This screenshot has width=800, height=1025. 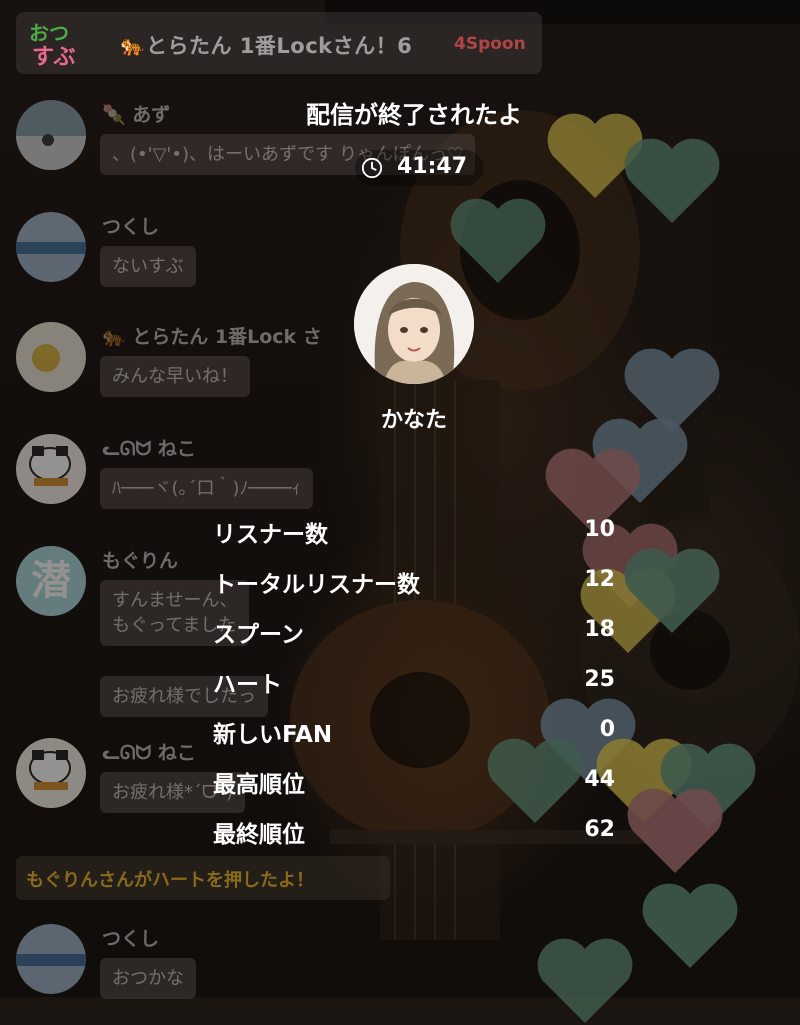 What do you see at coordinates (258, 635) in the screenshot?
I see `stat-spoons-label: スプーン` at bounding box center [258, 635].